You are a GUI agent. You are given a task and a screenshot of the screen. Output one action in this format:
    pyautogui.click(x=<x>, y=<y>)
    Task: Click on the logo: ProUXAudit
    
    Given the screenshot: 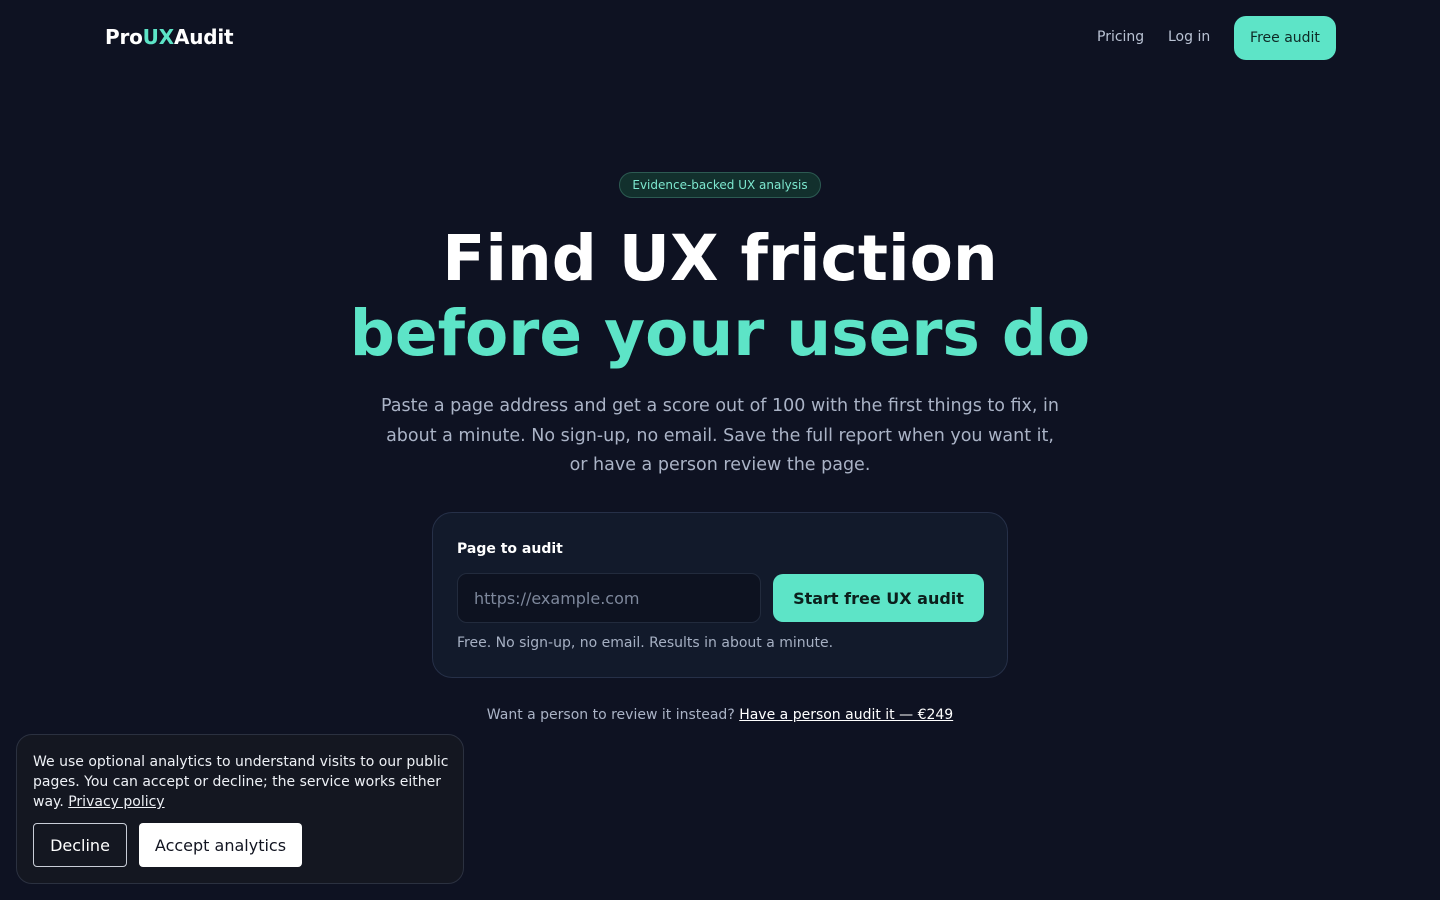 What is the action you would take?
    pyautogui.click(x=169, y=37)
    